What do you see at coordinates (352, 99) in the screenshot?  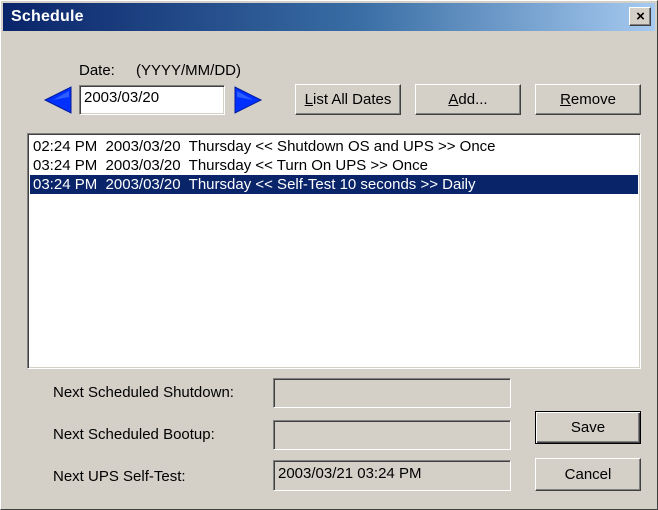 I see `list-all-dates-label: ist All Dates` at bounding box center [352, 99].